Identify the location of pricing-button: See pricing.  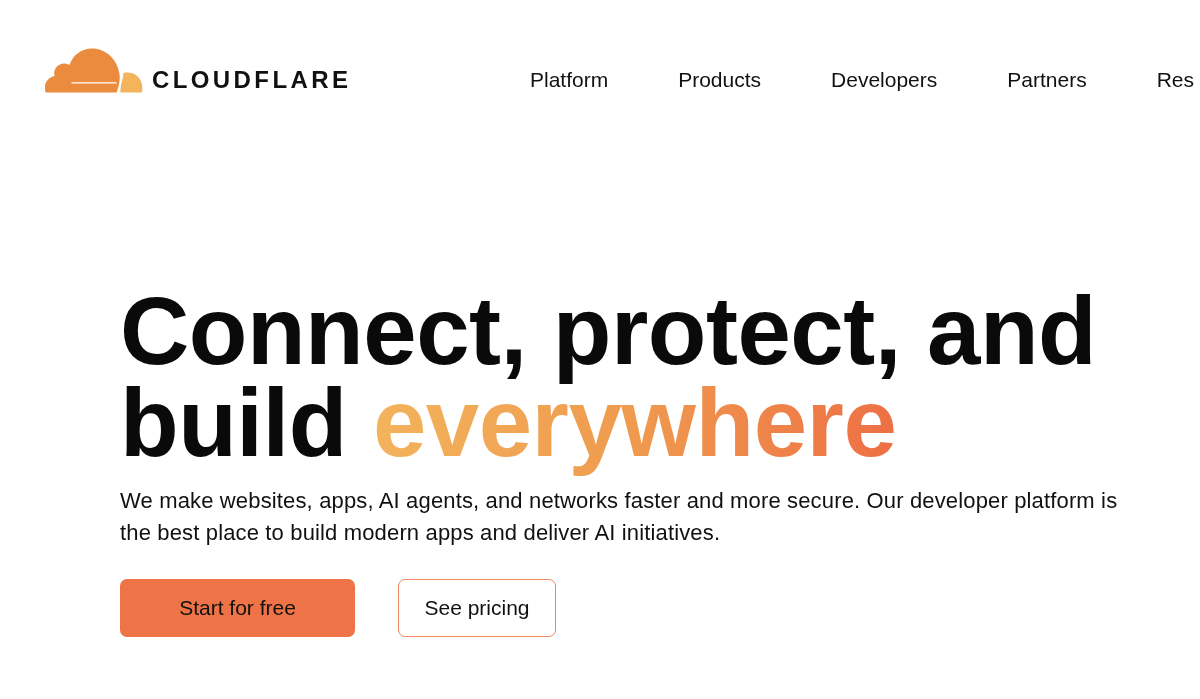
(477, 608).